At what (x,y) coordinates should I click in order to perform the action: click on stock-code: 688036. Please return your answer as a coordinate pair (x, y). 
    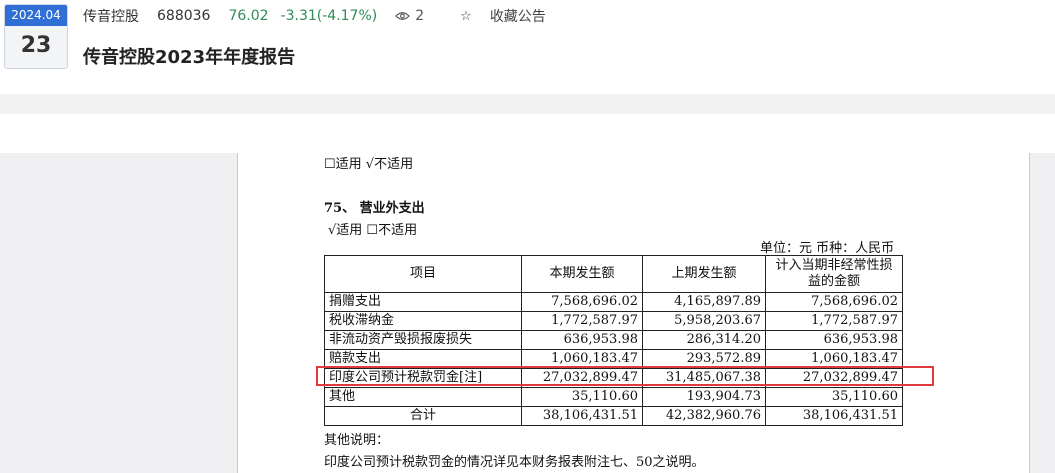
    Looking at the image, I should click on (184, 16).